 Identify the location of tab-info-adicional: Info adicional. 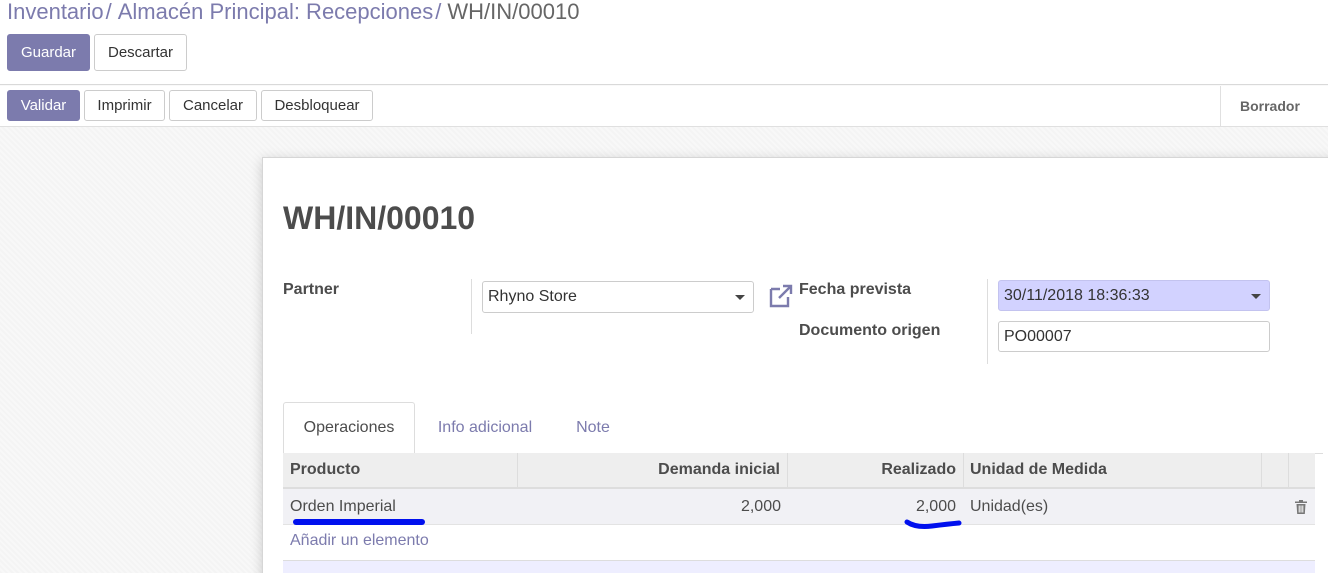
(485, 427).